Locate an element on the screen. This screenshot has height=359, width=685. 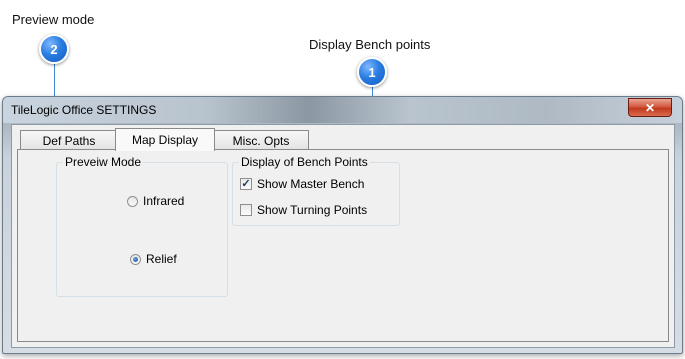
checkbox-empty-icon is located at coordinates (246, 210).